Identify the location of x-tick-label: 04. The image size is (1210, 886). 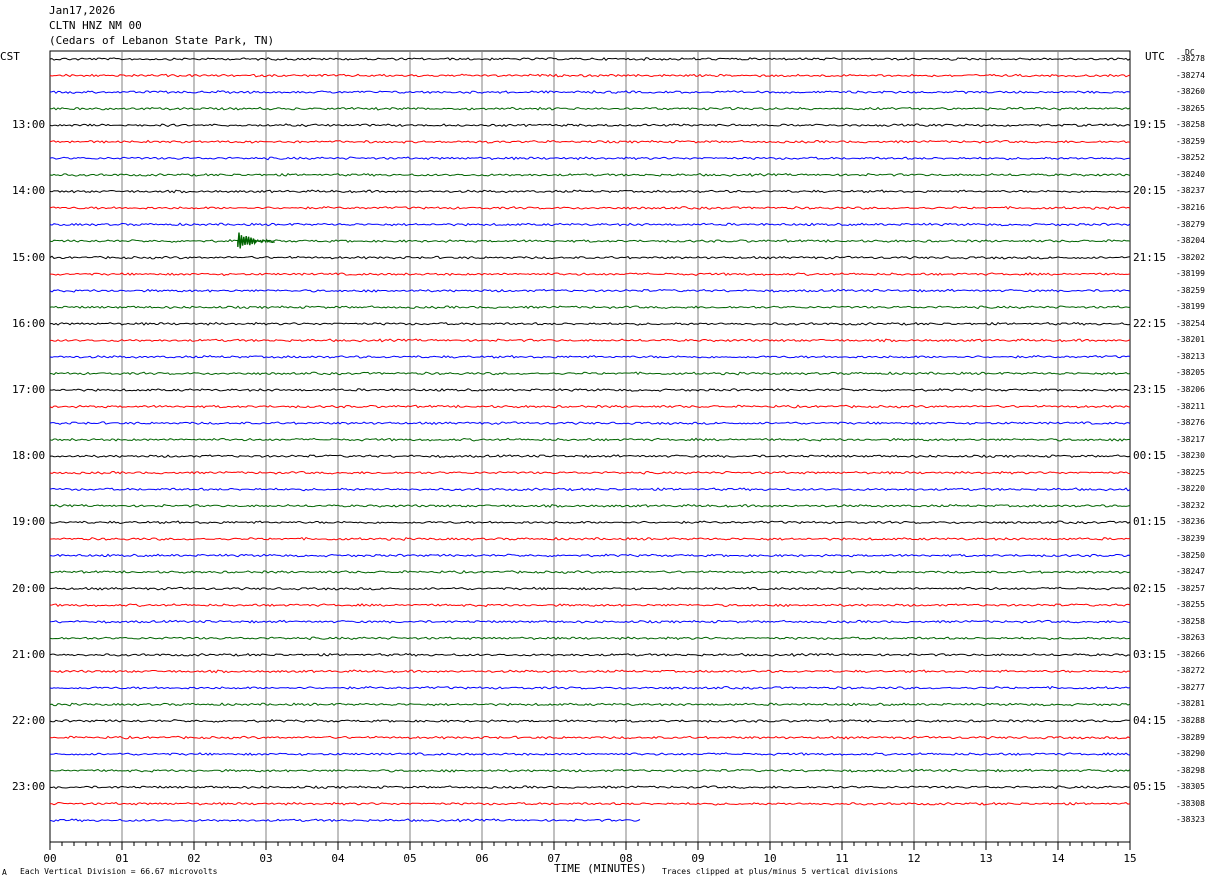
(338, 858).